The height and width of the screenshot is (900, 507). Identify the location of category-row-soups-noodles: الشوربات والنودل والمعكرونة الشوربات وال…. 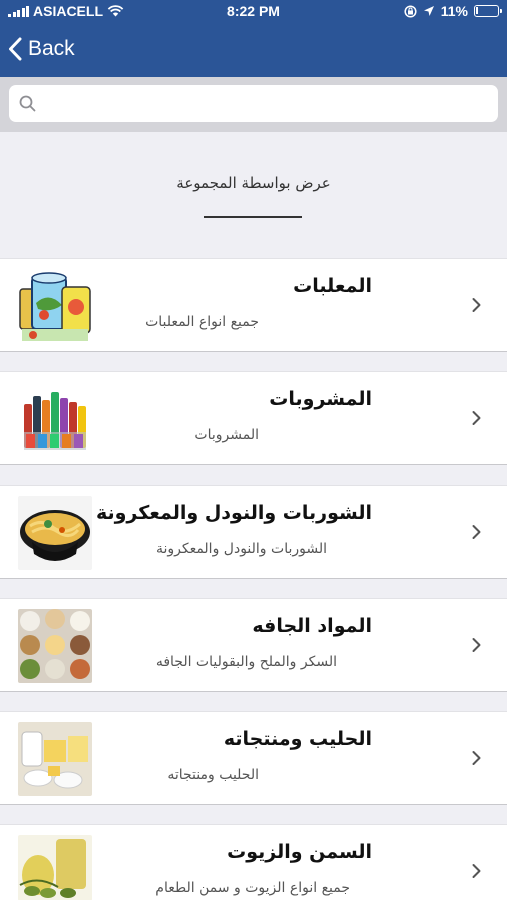
(253, 532).